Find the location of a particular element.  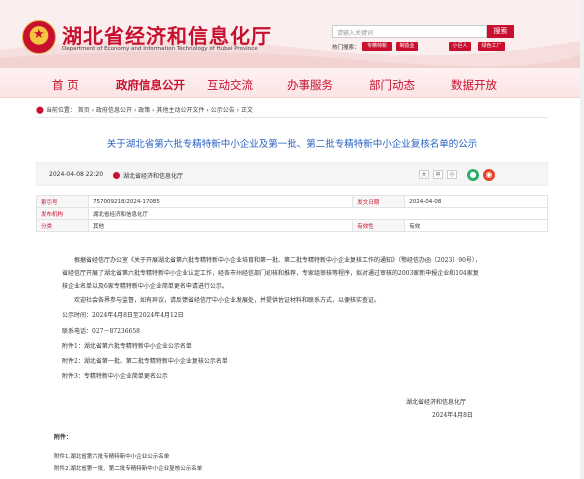

weibo-share-icon: ◉ is located at coordinates (489, 175).